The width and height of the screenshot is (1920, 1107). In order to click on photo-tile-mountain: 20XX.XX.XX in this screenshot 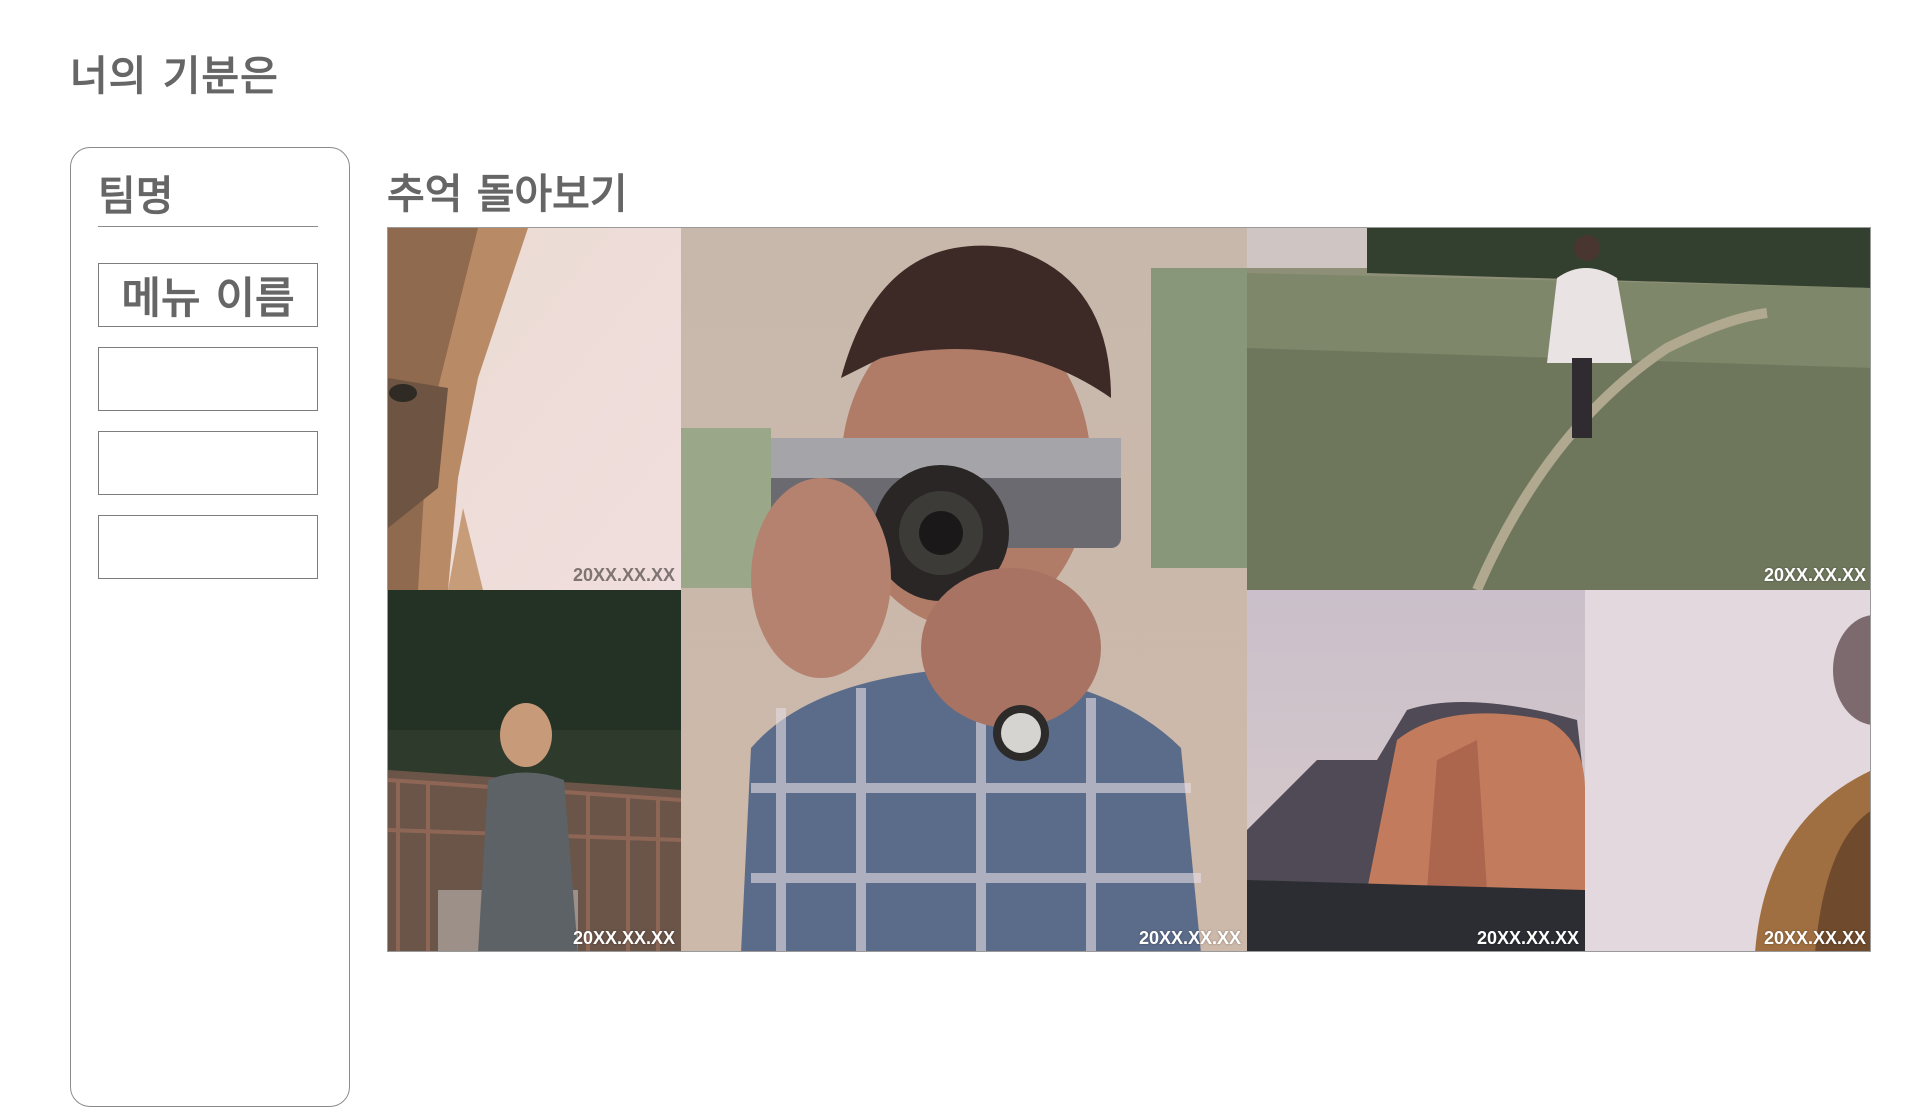, I will do `click(1416, 770)`.